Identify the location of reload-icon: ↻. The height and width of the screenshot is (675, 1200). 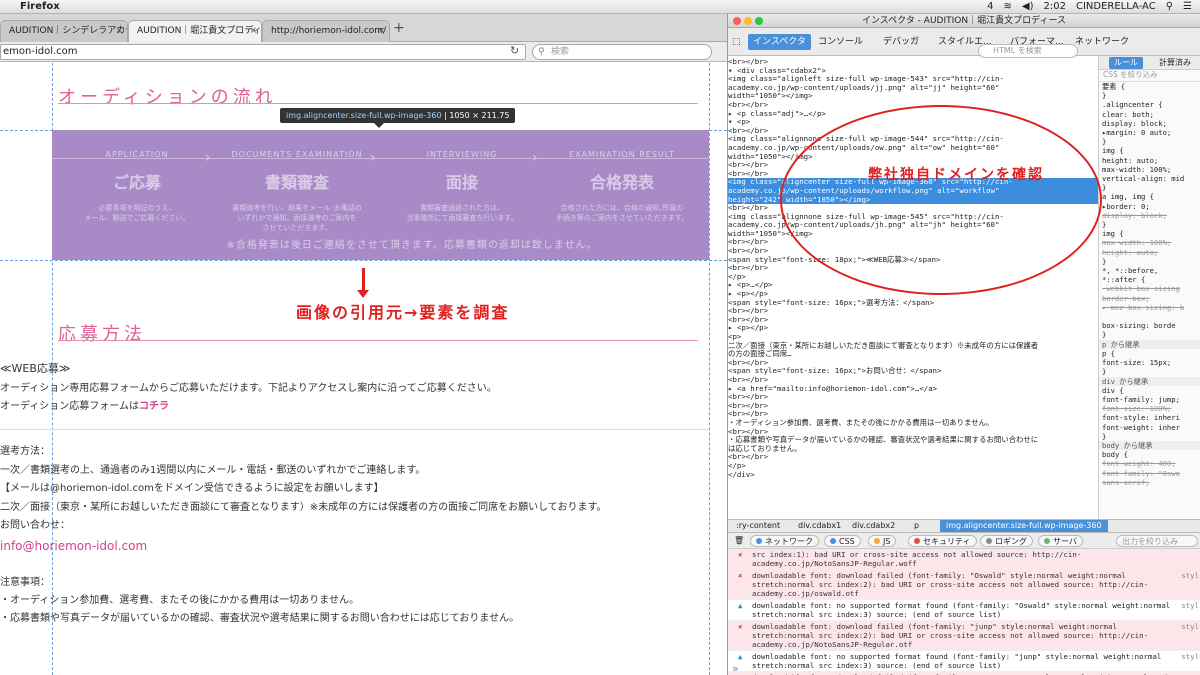
(514, 50).